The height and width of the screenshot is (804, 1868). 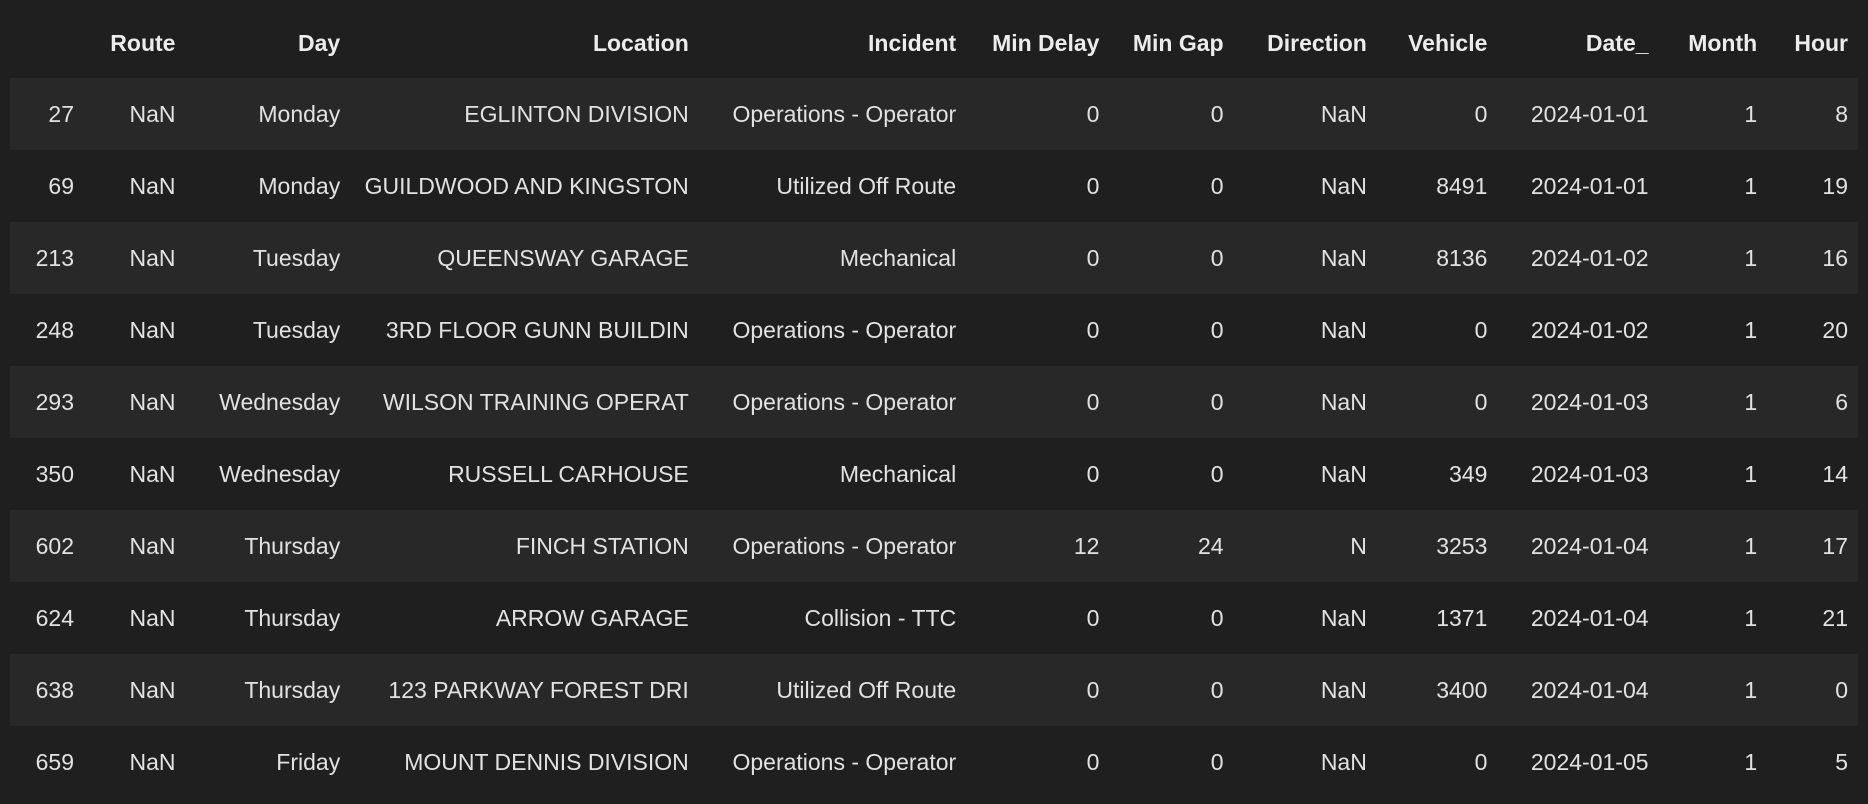 I want to click on vehicle-cell: 3400, so click(x=1437, y=690).